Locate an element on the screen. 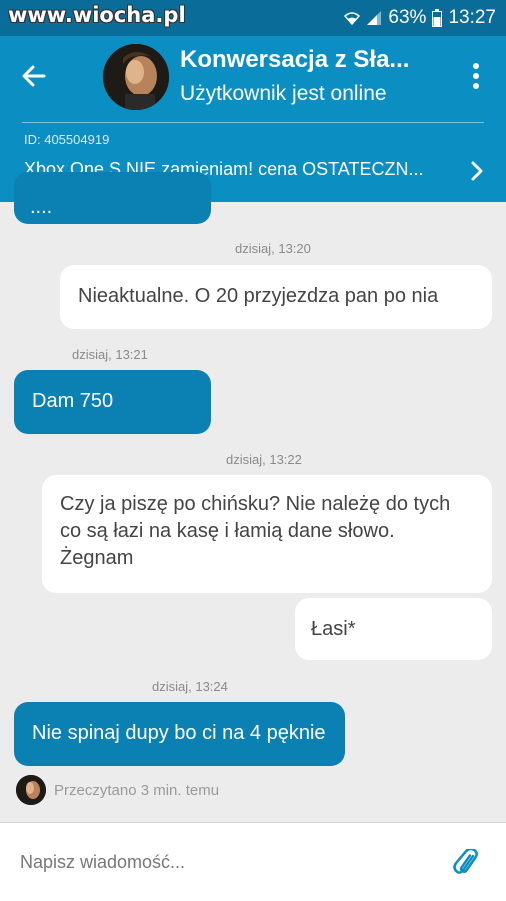 Image resolution: width=506 pixels, height=901 pixels. listing-id: ID: 405504919 is located at coordinates (67, 139).